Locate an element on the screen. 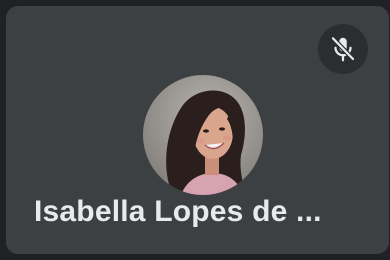 This screenshot has height=260, width=390. avatar is located at coordinates (203, 135).